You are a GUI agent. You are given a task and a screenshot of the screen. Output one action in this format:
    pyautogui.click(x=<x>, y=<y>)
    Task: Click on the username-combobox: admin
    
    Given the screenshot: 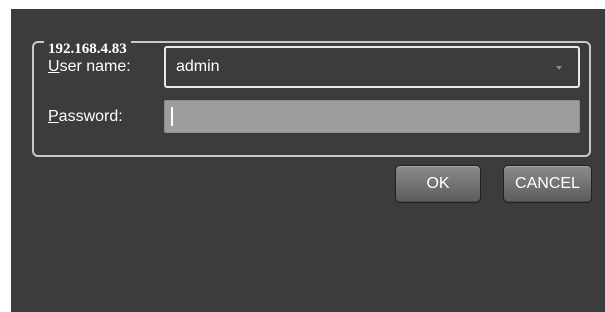 What is the action you would take?
    pyautogui.click(x=372, y=67)
    